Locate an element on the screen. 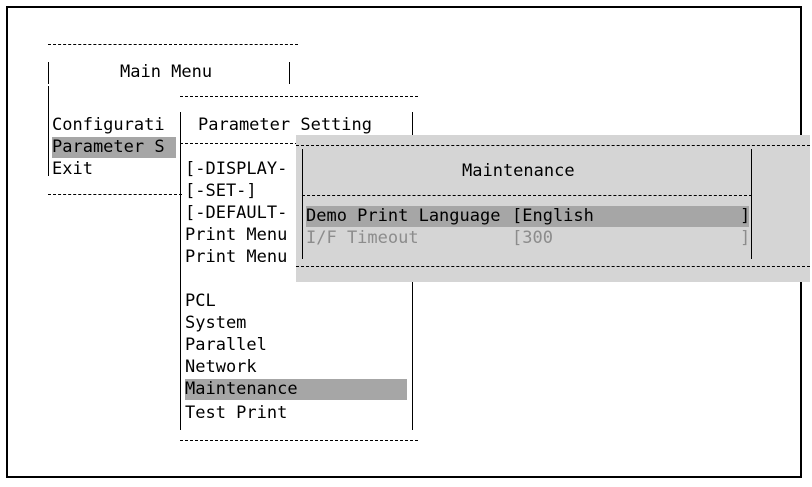 Image resolution: width=812 pixels, height=487 pixels. parameter-menu-item-system: System is located at coordinates (295, 323).